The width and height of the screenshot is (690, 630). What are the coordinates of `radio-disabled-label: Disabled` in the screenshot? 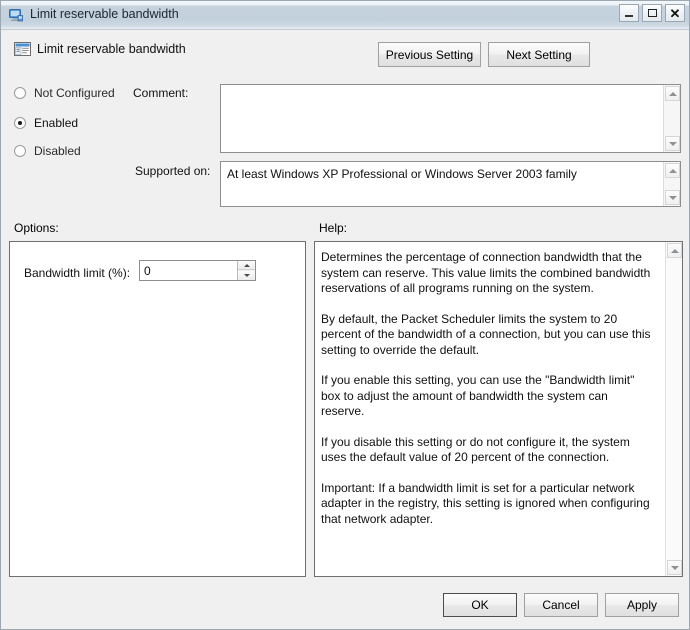 It's located at (57, 151).